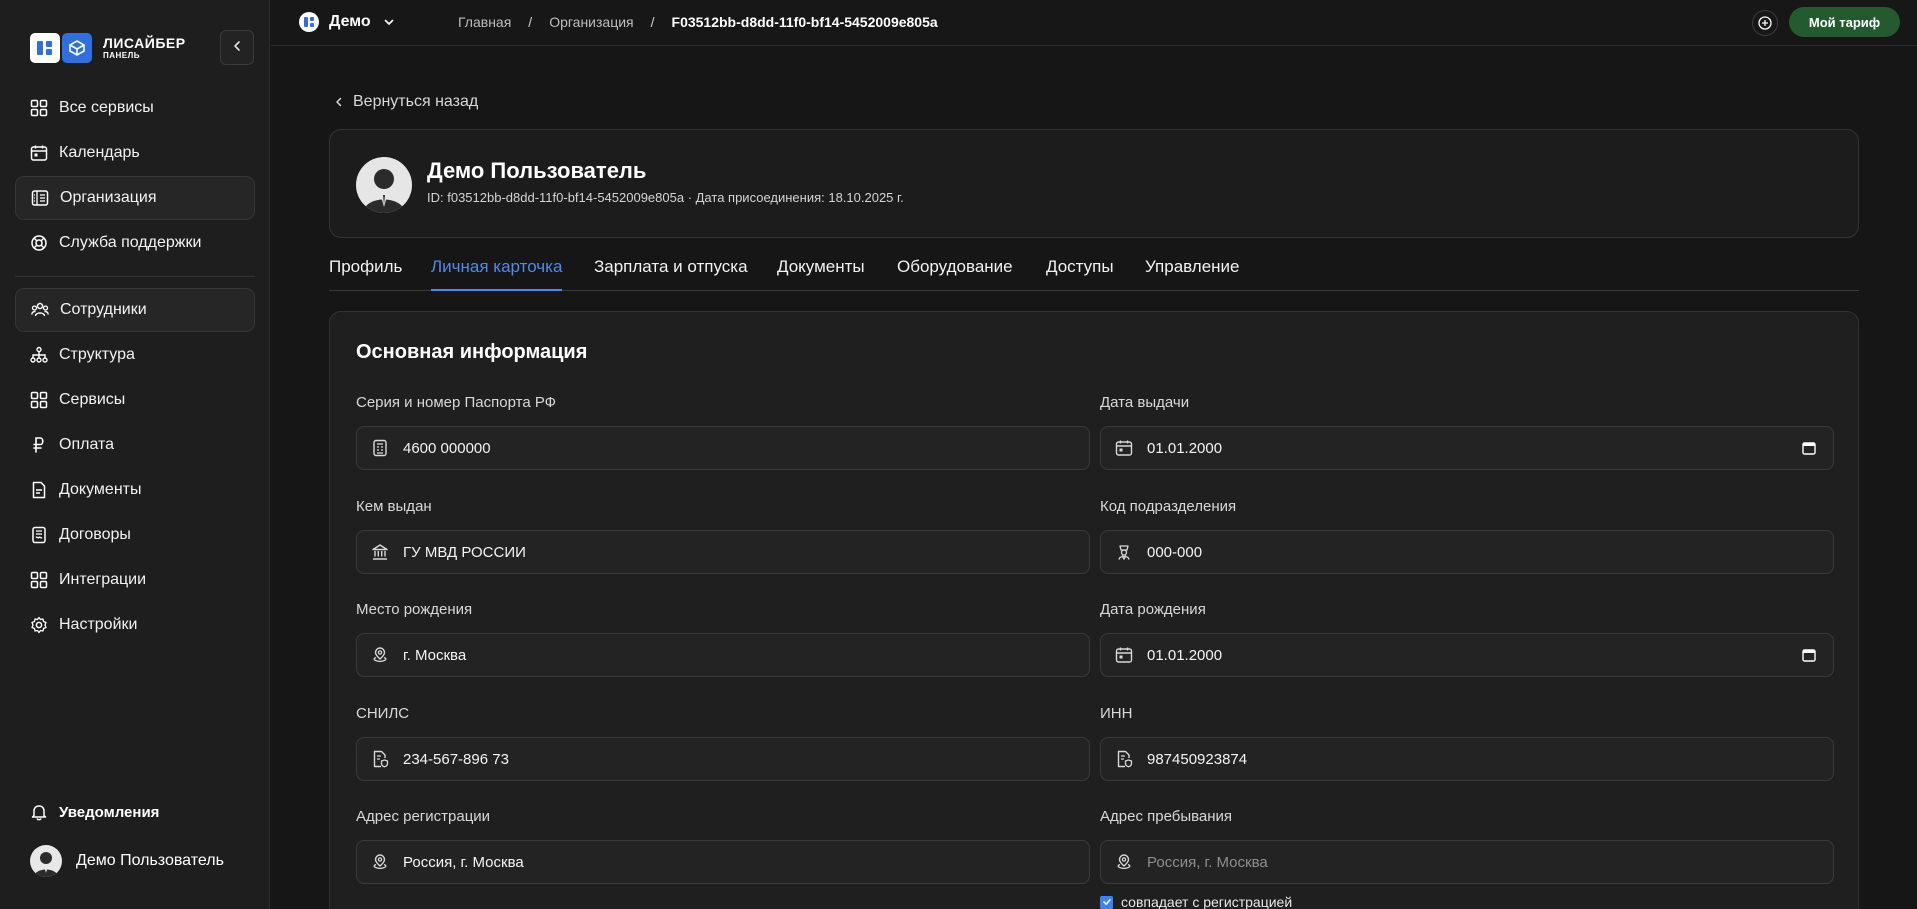 The height and width of the screenshot is (909, 1917). I want to click on dept-code-field: 000-000, so click(1467, 552).